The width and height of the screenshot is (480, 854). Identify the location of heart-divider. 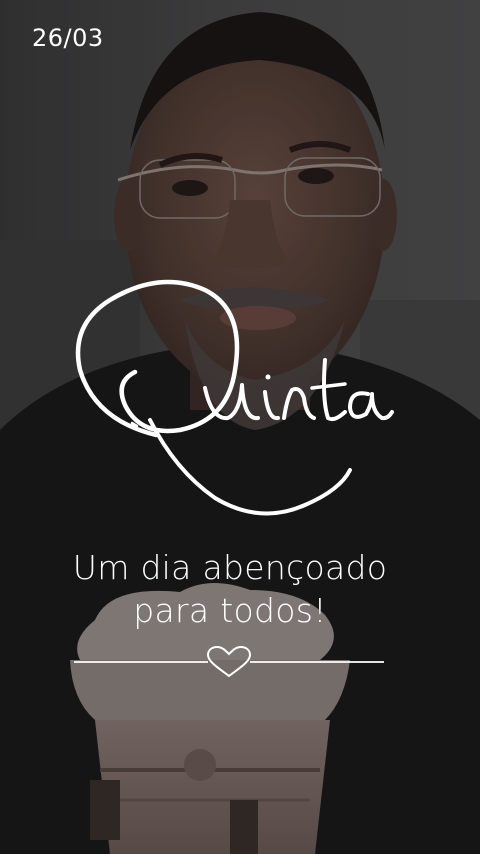
(229, 661).